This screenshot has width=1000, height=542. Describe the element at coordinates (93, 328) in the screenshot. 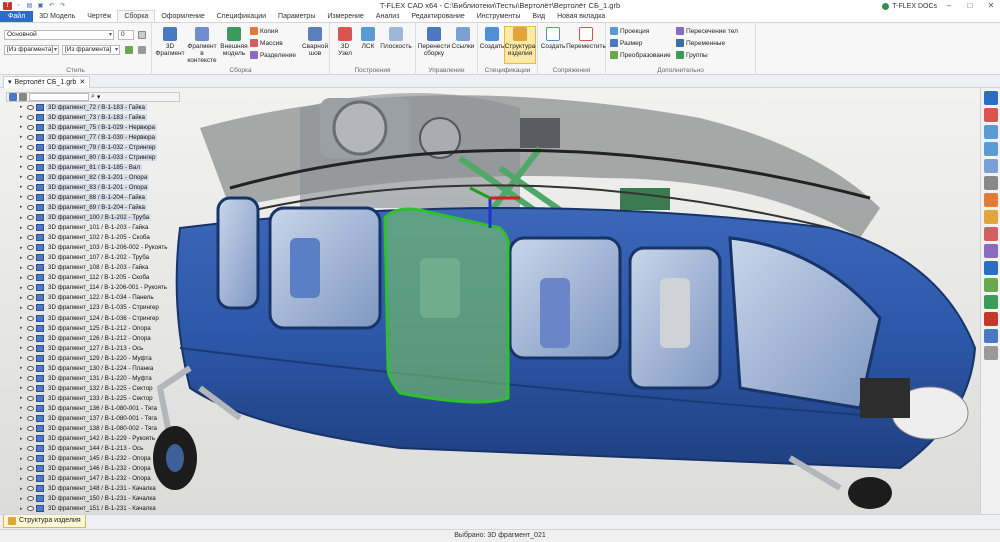

I see `tree-row: ▸ 3D фрагмент_125 / В-1-212 - Опора` at that location.